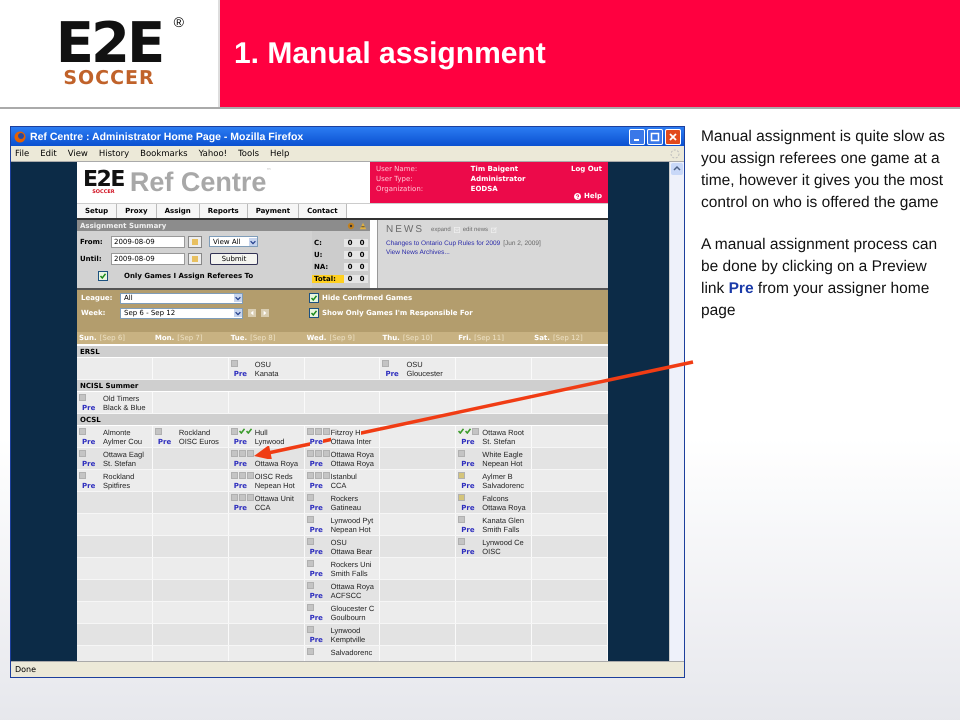  Describe the element at coordinates (20, 136) in the screenshot. I see `browser-icon` at that location.